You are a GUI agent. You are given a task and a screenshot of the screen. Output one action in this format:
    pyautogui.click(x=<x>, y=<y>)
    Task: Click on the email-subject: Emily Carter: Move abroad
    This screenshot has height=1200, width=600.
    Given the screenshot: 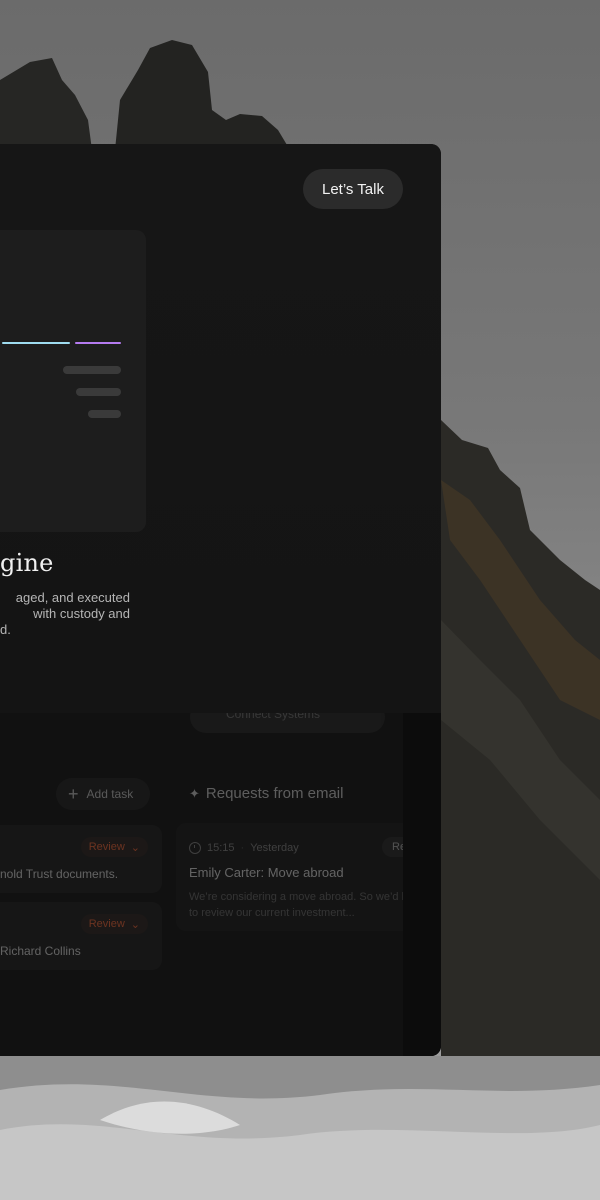 What is the action you would take?
    pyautogui.click(x=266, y=872)
    